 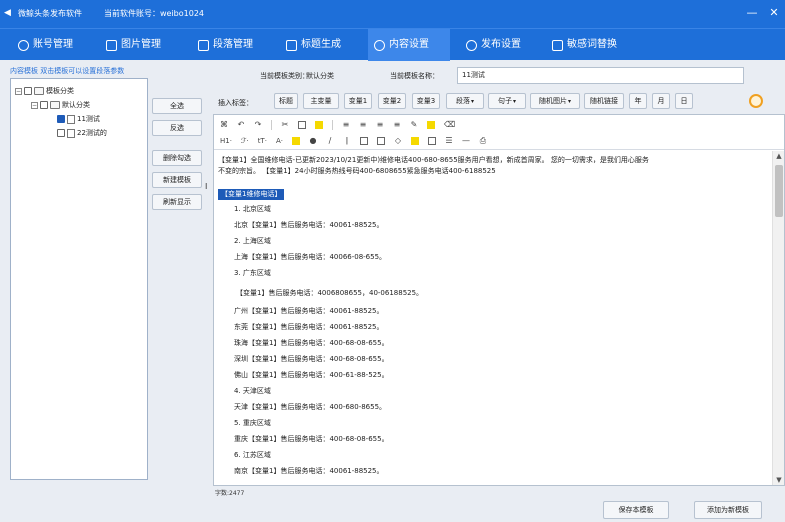 What do you see at coordinates (225, 45) in the screenshot?
I see `tab-paragraphs: 段落管理` at bounding box center [225, 45].